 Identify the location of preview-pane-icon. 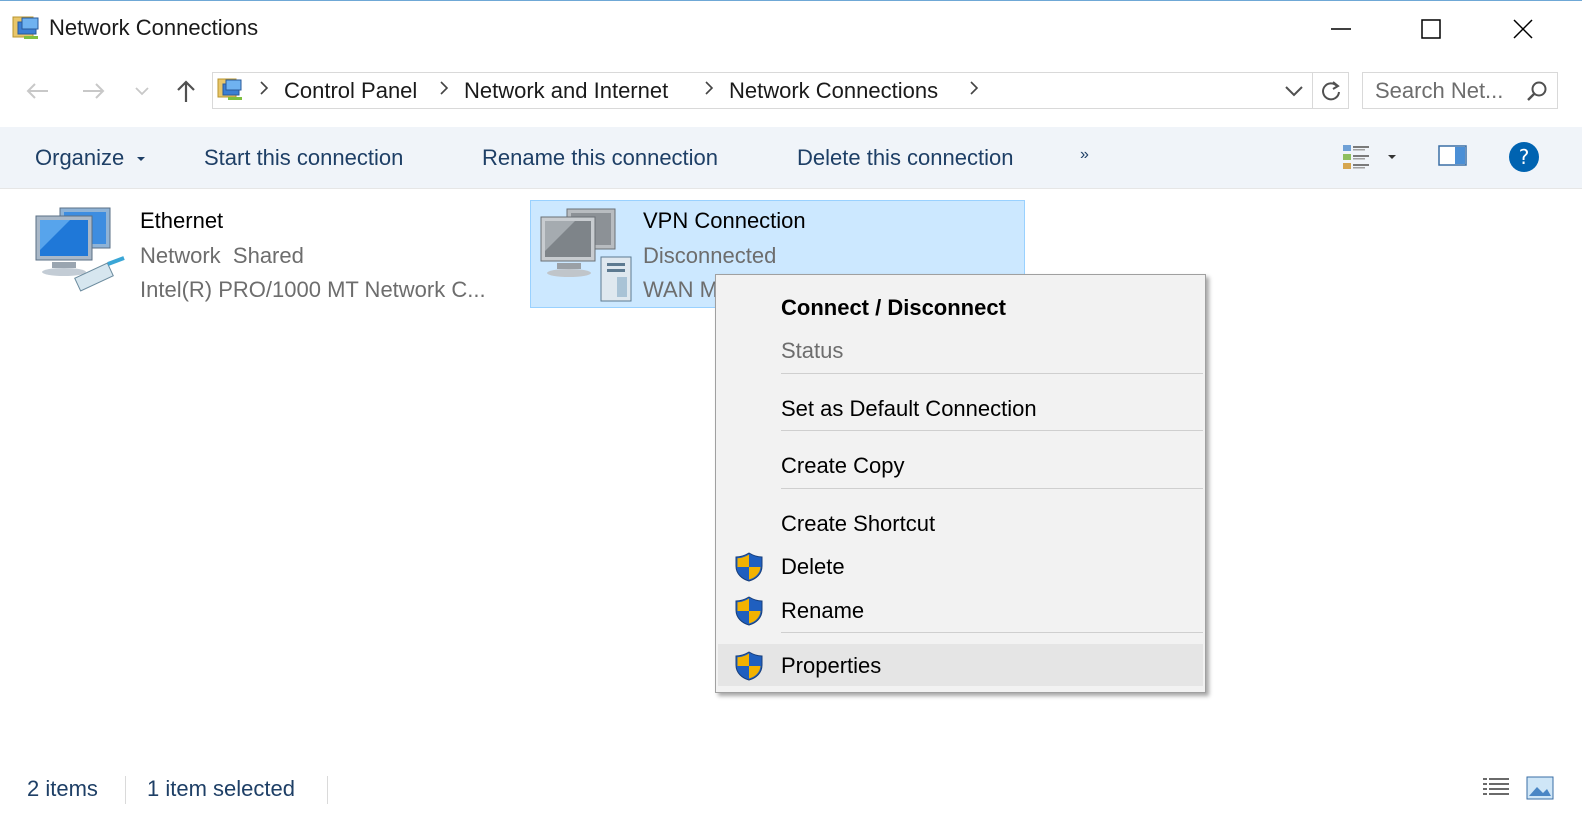
(1452, 155).